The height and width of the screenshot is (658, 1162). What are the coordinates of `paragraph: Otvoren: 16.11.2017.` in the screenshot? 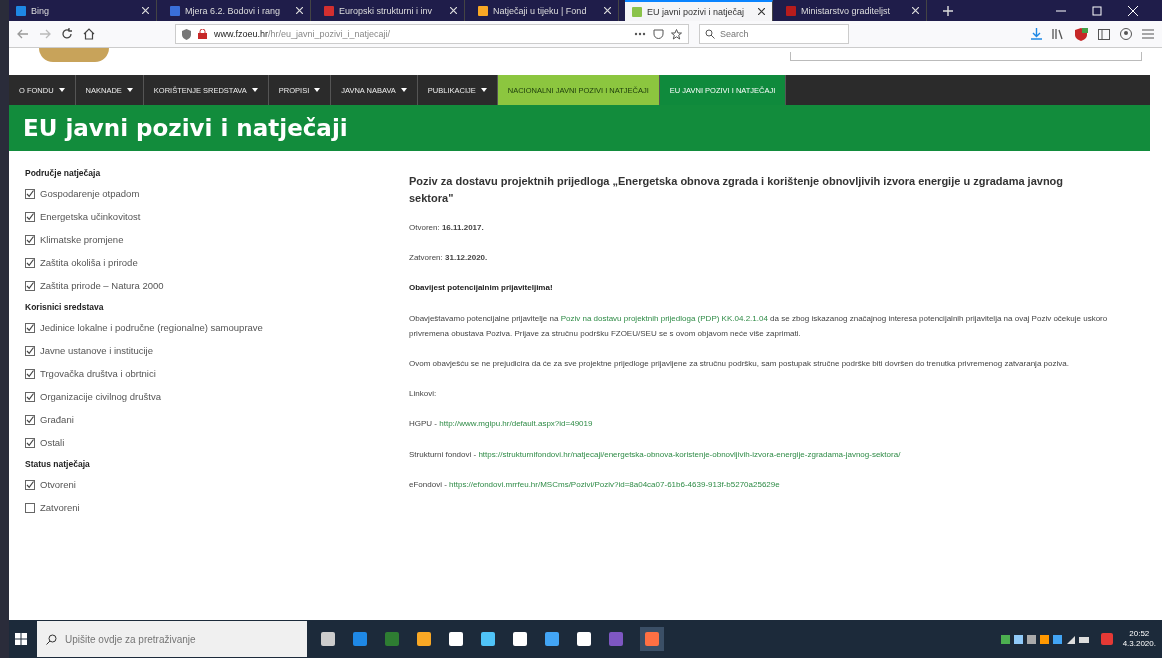 It's located at (447, 228).